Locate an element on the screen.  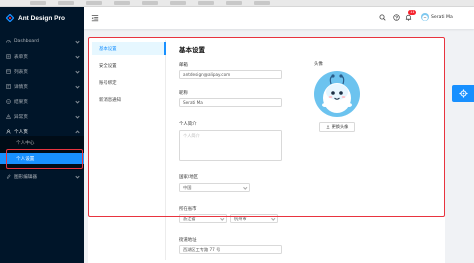
address-label: 街道地址 is located at coordinates (188, 240).